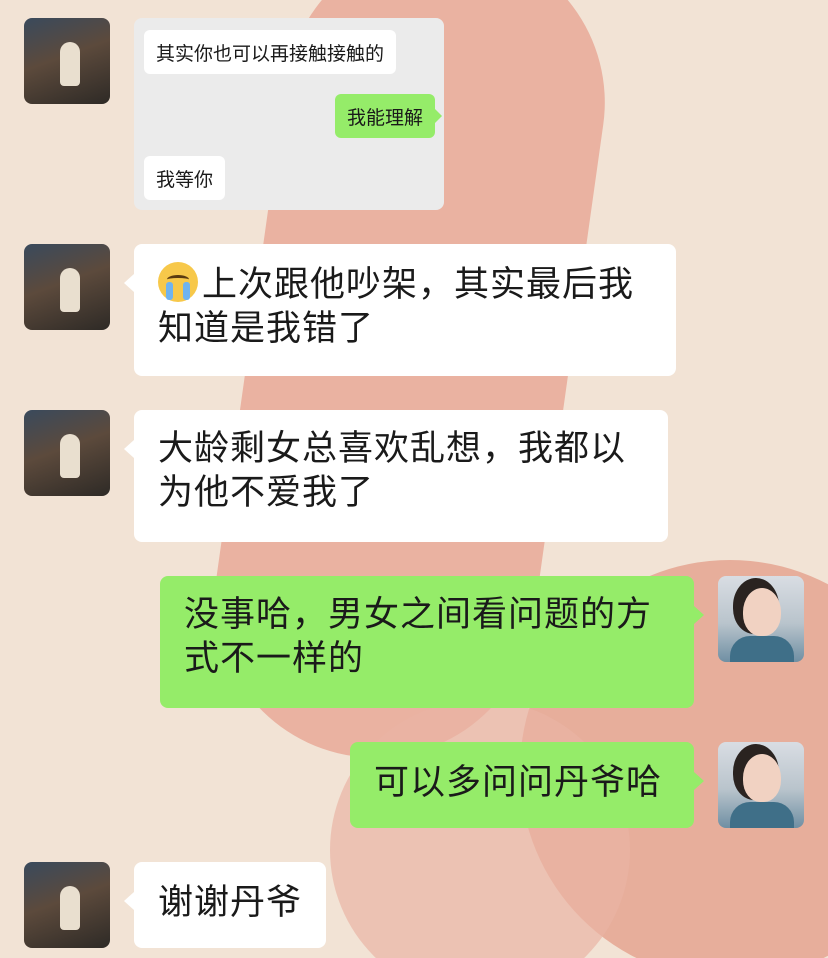 The width and height of the screenshot is (828, 958). Describe the element at coordinates (266, 492) in the screenshot. I see `message-line: 为他不爱我了` at that location.